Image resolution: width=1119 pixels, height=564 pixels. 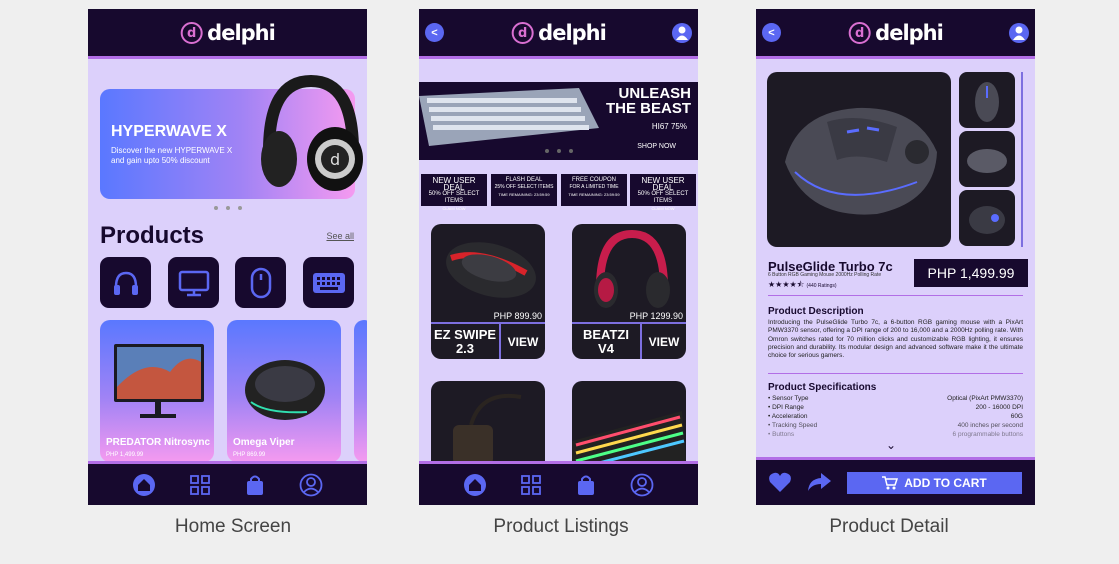 What do you see at coordinates (249, 455) in the screenshot?
I see `product-price: PHP 869.99` at bounding box center [249, 455].